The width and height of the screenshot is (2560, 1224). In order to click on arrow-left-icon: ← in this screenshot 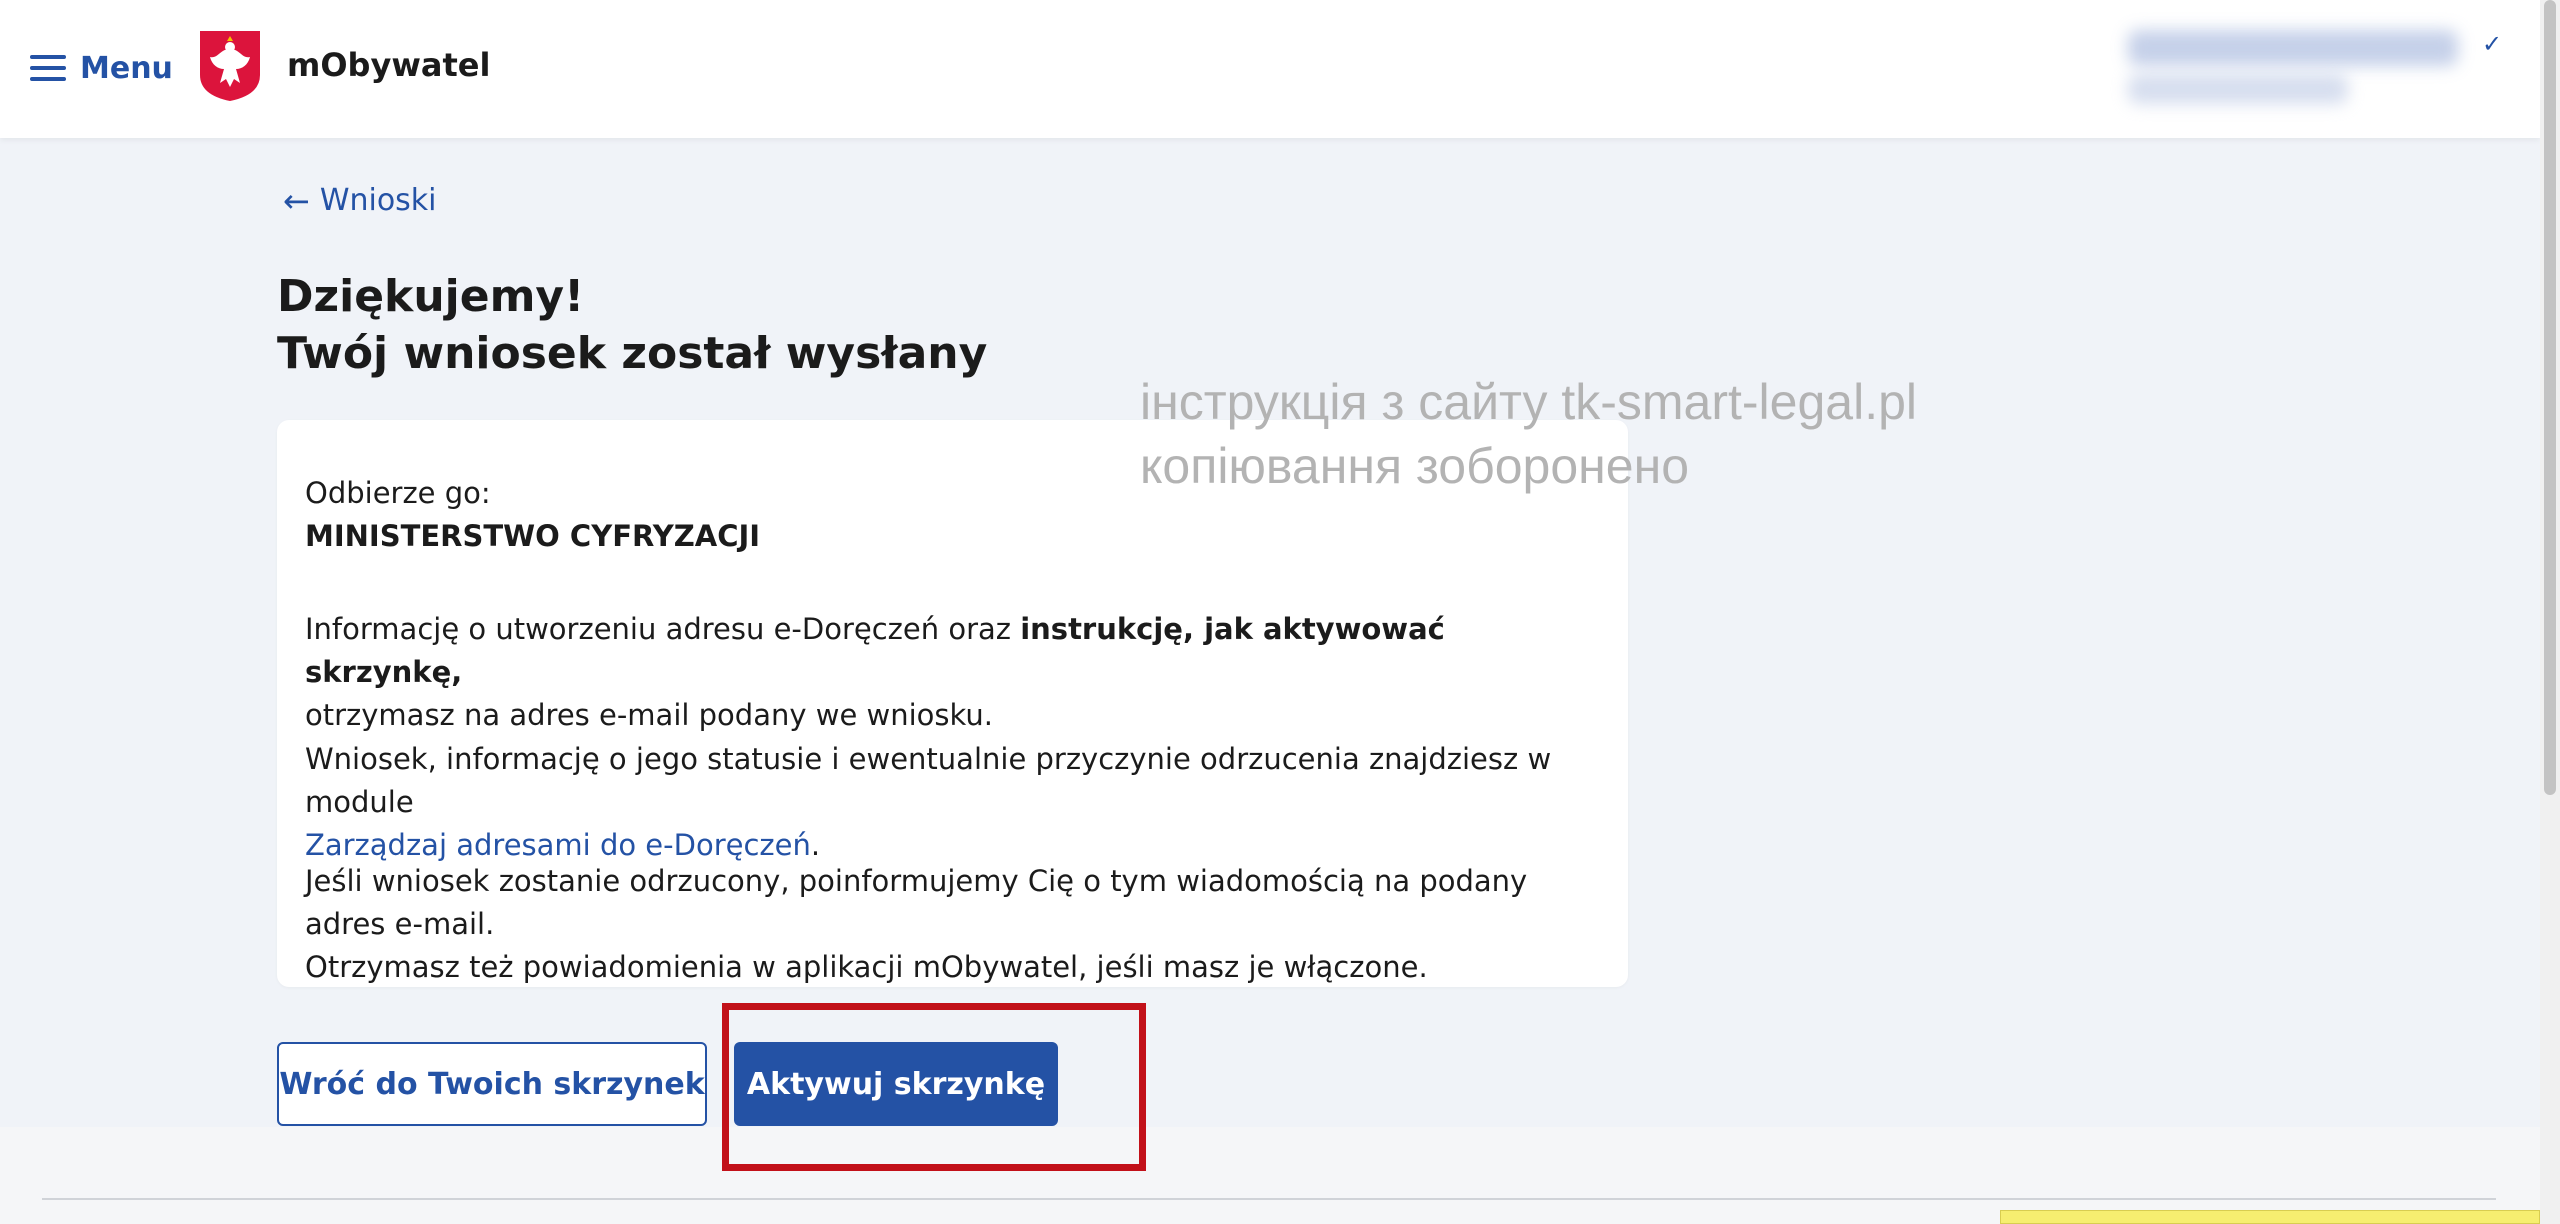, I will do `click(296, 200)`.